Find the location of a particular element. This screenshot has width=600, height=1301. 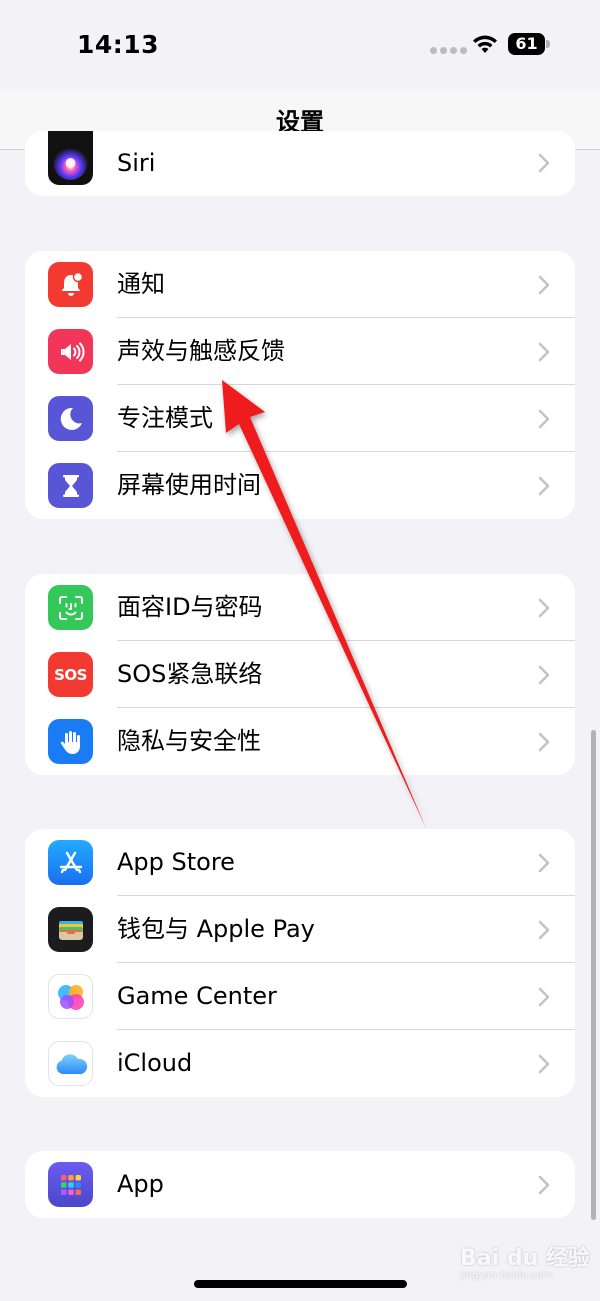

settings-group-apps: App is located at coordinates (300, 1184).